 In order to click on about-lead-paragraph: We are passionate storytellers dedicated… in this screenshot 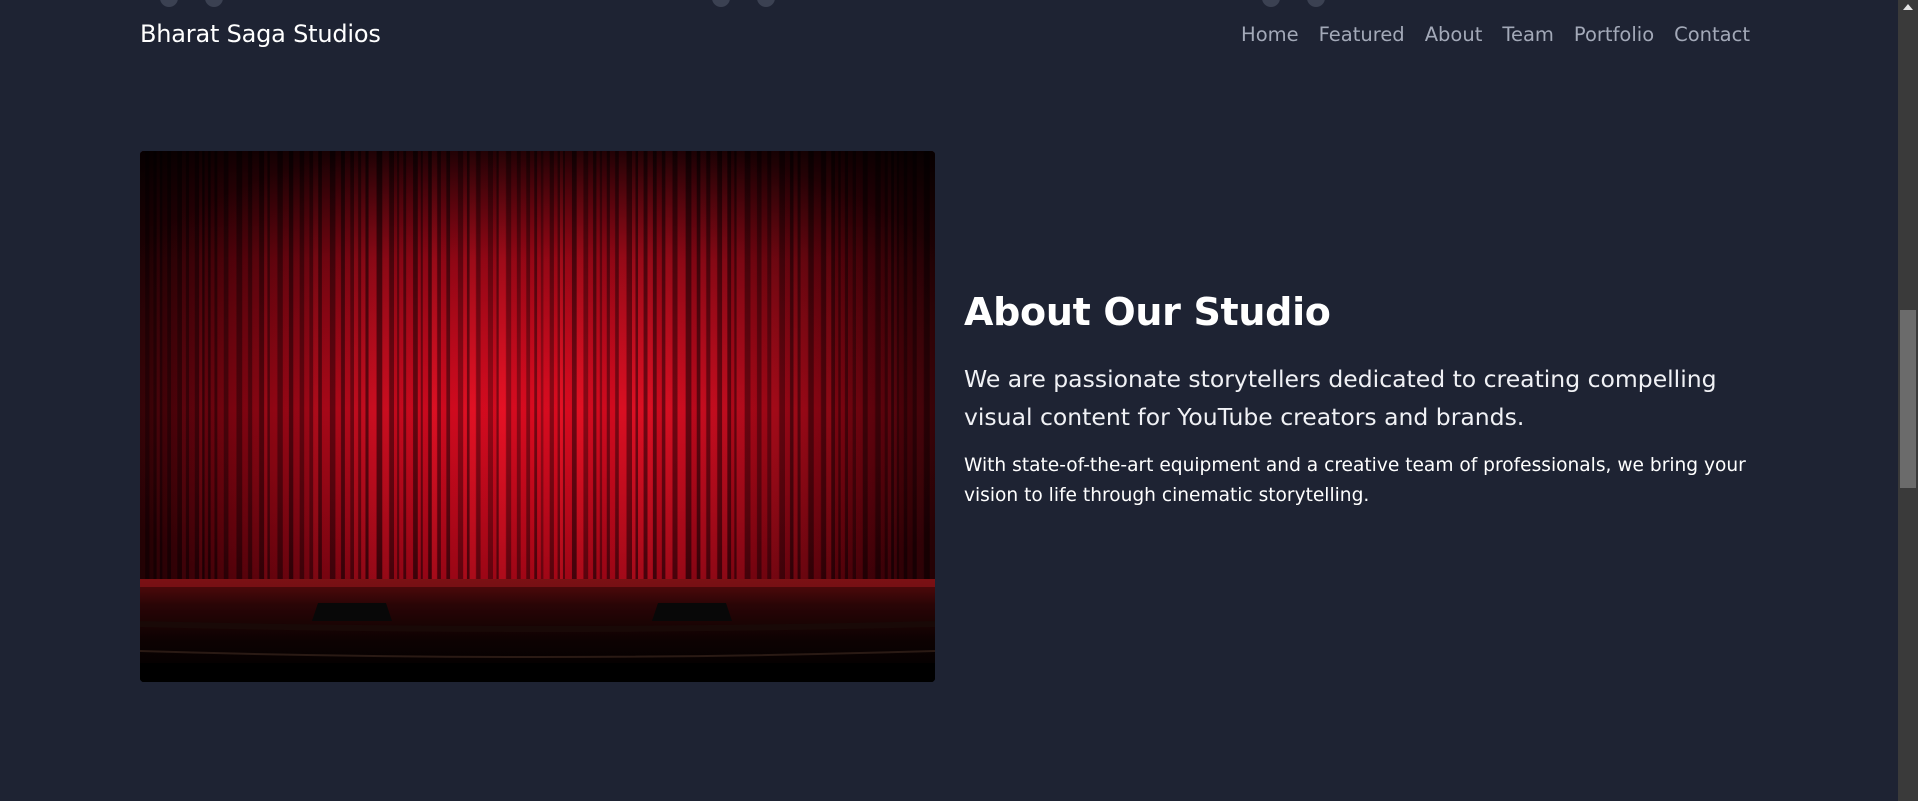, I will do `click(1340, 398)`.